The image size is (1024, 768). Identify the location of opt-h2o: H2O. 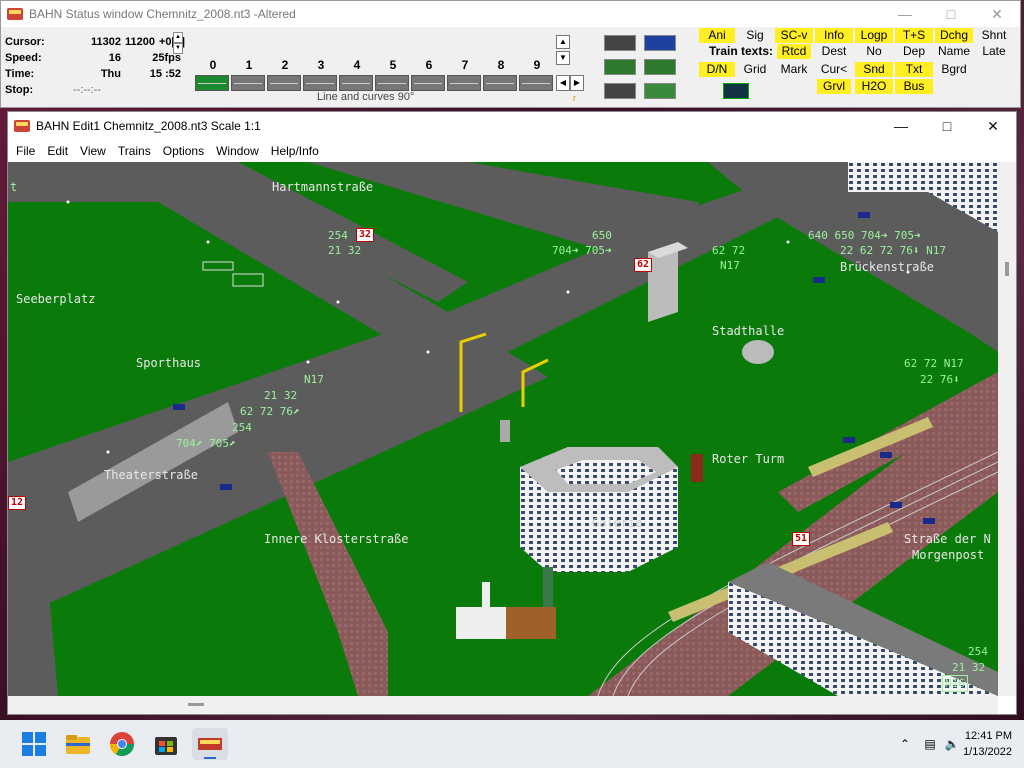
(874, 86).